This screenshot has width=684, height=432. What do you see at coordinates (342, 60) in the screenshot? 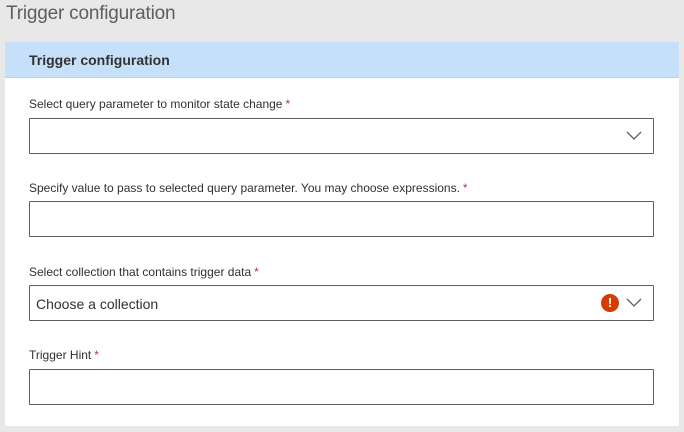
I see `panel-header: Trigger configuration` at bounding box center [342, 60].